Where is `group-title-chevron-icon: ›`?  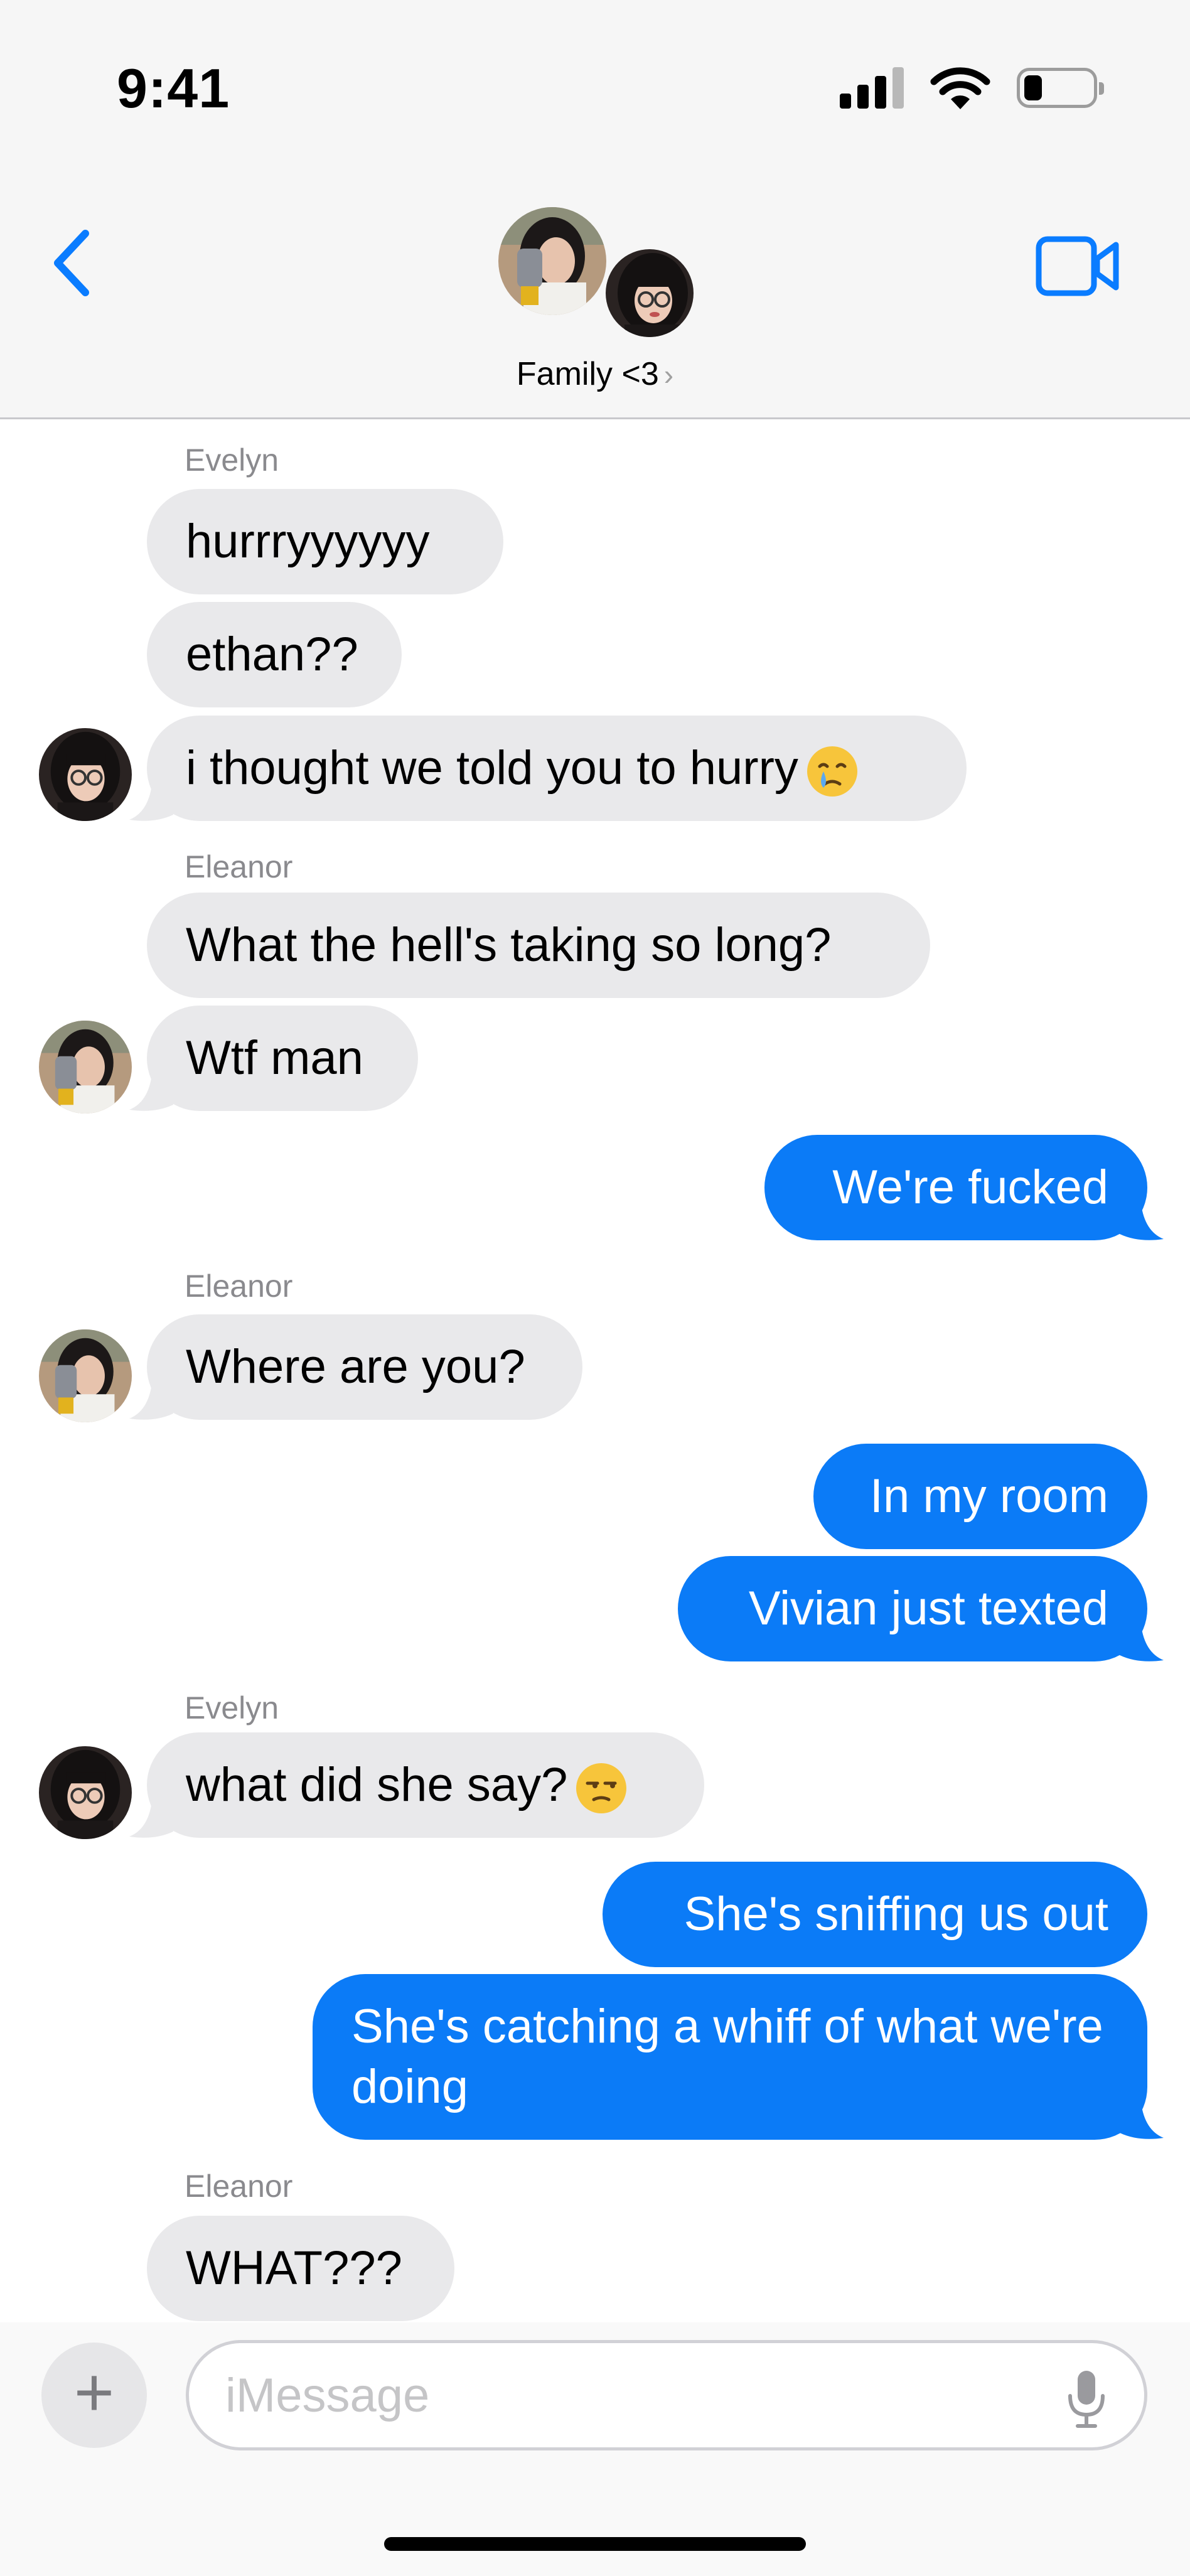
group-title-chevron-icon: › is located at coordinates (668, 374).